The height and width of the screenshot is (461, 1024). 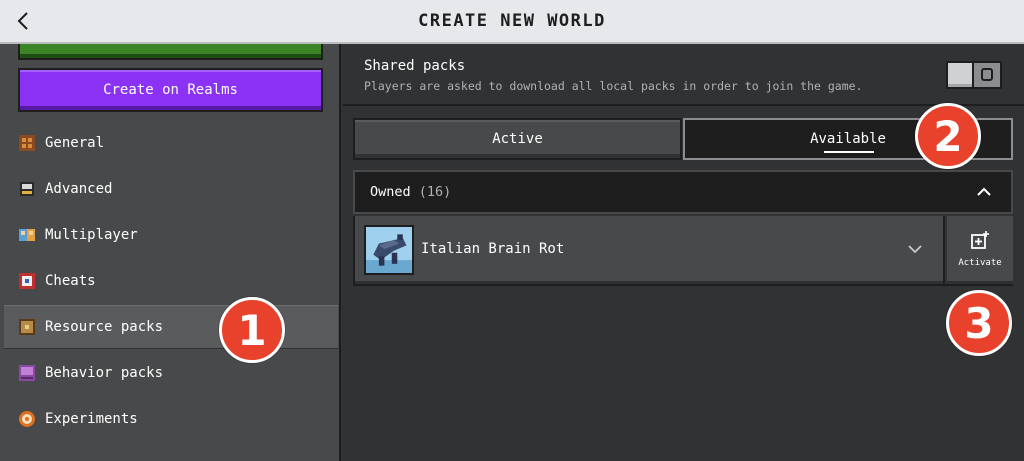 I want to click on shared-packs-title: Shared packs, so click(x=415, y=66).